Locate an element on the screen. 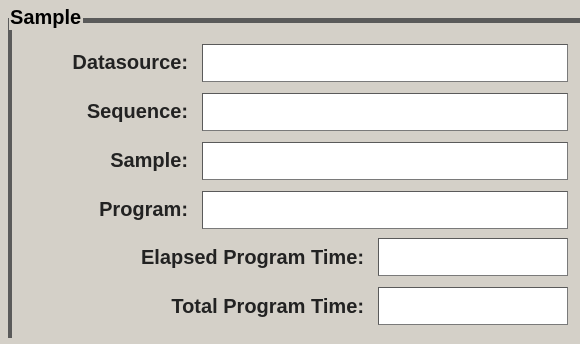 The height and width of the screenshot is (344, 580). elapsed-program-time-label: Elapsed Program Time: is located at coordinates (252, 258).